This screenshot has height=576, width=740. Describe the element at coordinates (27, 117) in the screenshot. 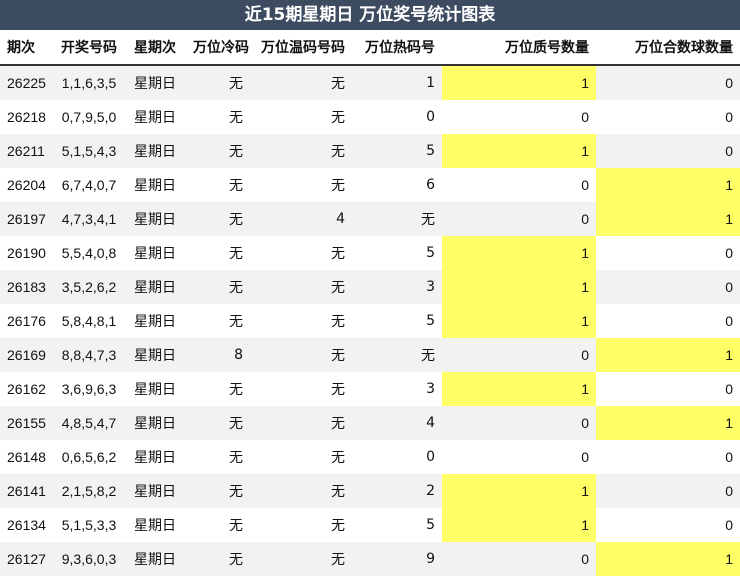

I see `cell-issue: 26218` at that location.